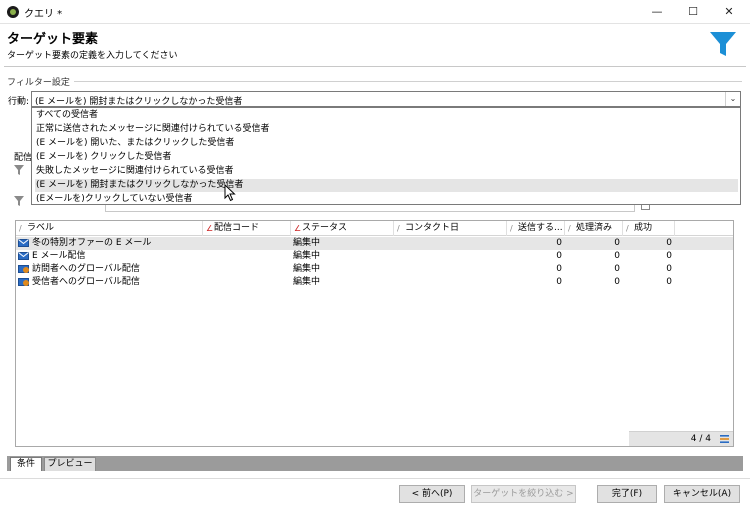  Describe the element at coordinates (374, 256) in the screenshot. I see `table-row: E メール配信 編集中 0 0 0` at that location.